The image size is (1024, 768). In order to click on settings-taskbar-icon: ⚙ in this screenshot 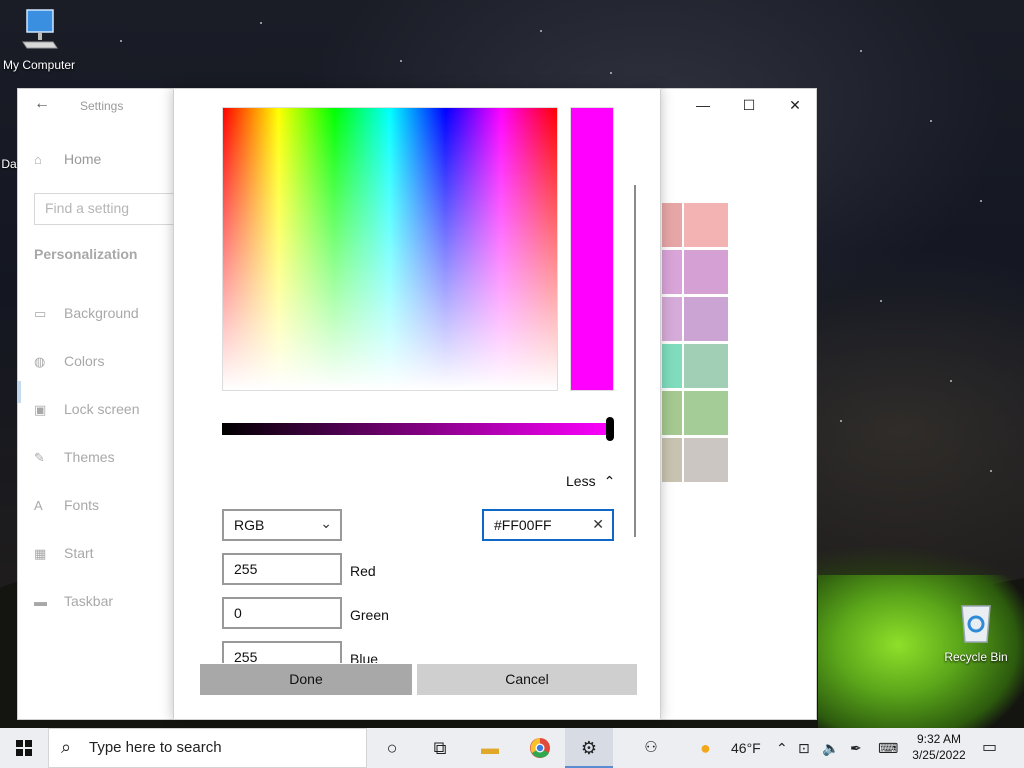, I will do `click(589, 748)`.